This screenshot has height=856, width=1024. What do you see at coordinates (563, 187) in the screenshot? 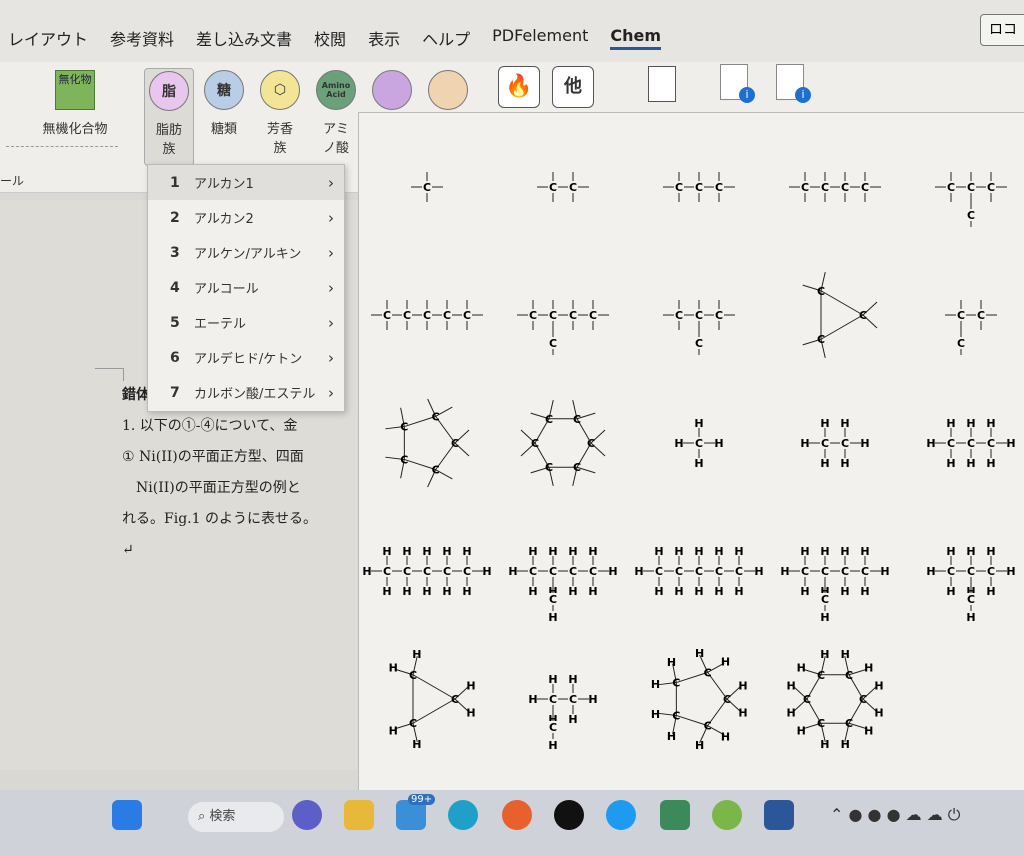
I see `structure-item: CC` at bounding box center [563, 187].